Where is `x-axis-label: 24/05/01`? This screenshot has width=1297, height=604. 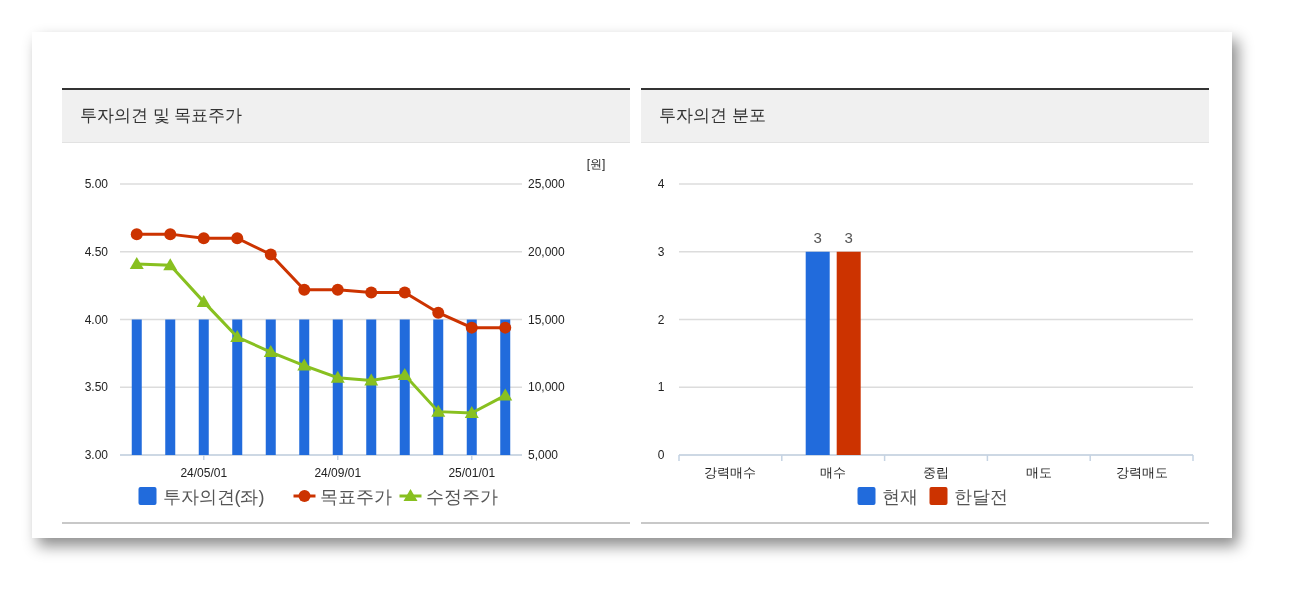
x-axis-label: 24/05/01 is located at coordinates (204, 473).